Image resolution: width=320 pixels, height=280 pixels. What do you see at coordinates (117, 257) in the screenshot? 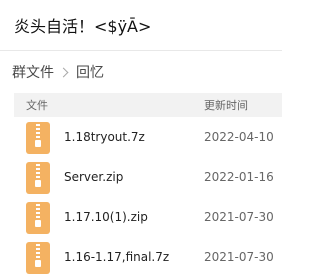
I see `file-name: 1.16-1.17,final.7z` at bounding box center [117, 257].